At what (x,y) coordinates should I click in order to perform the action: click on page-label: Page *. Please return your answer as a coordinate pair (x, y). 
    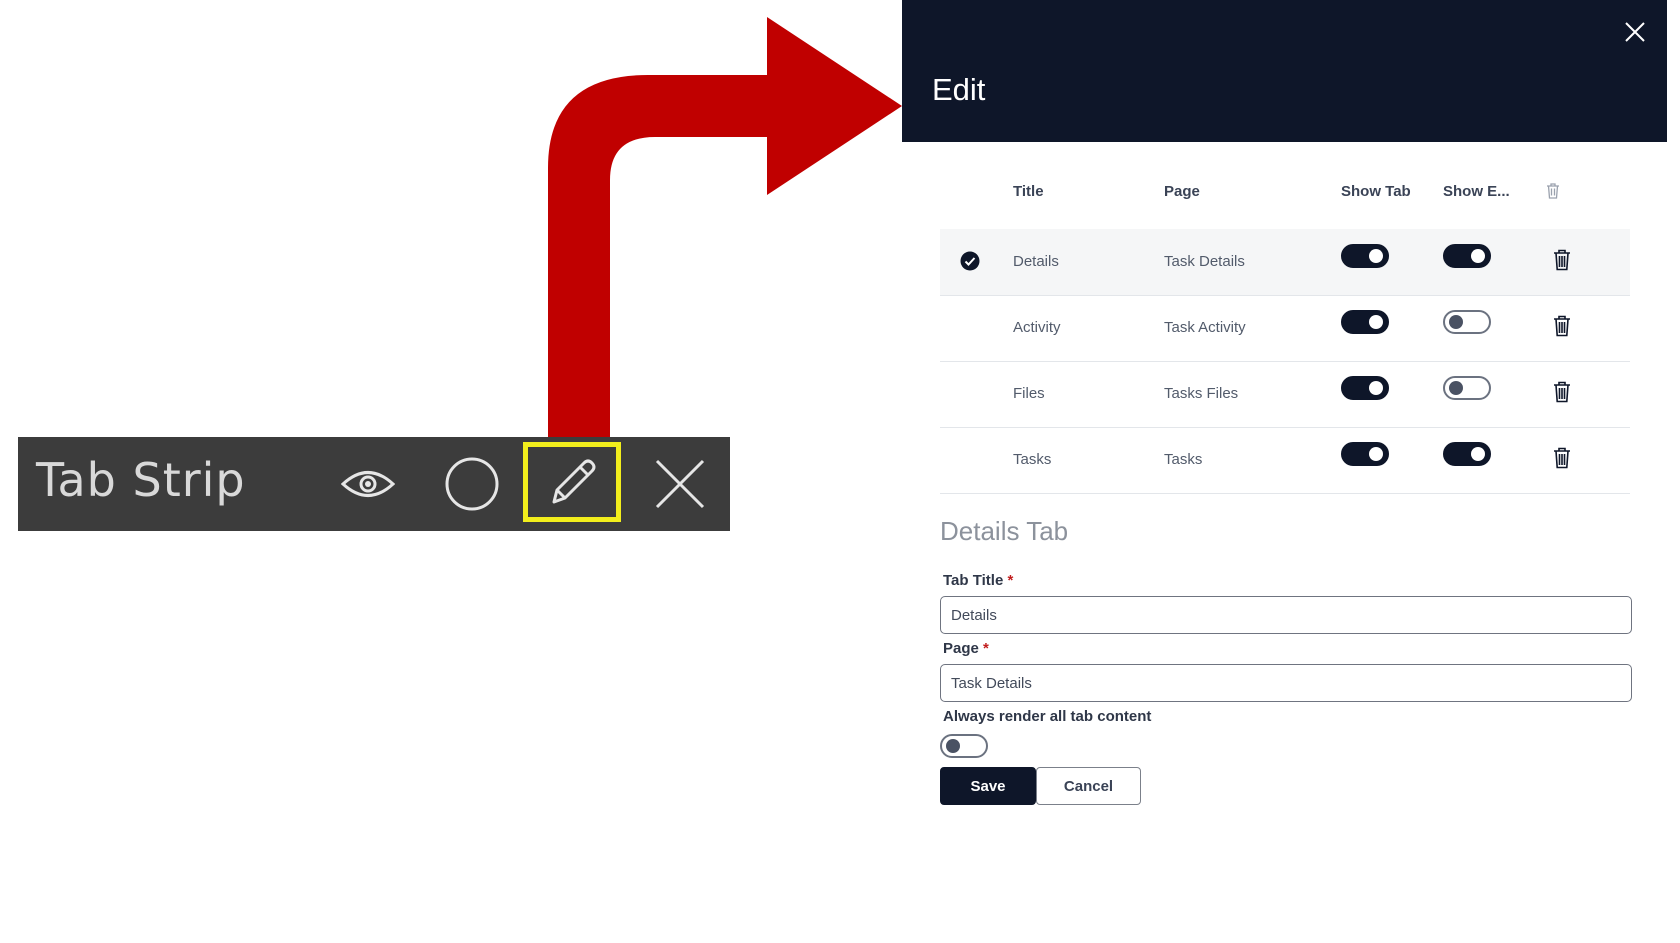
    Looking at the image, I should click on (966, 648).